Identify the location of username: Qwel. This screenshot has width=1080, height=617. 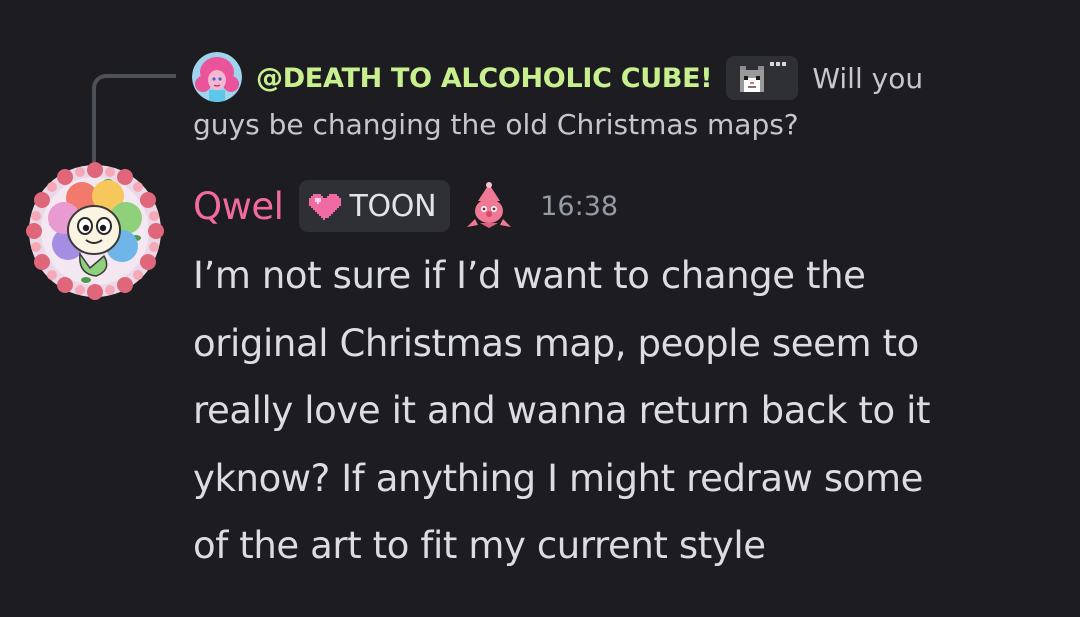
(238, 206).